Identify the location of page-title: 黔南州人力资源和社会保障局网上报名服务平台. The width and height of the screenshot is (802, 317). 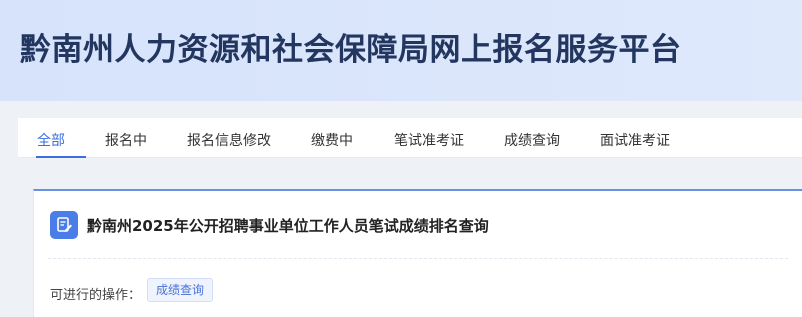
(351, 50).